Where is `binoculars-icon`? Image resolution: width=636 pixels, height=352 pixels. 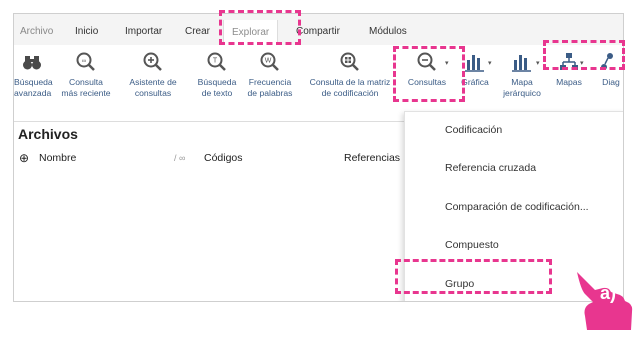 binoculars-icon is located at coordinates (32, 62).